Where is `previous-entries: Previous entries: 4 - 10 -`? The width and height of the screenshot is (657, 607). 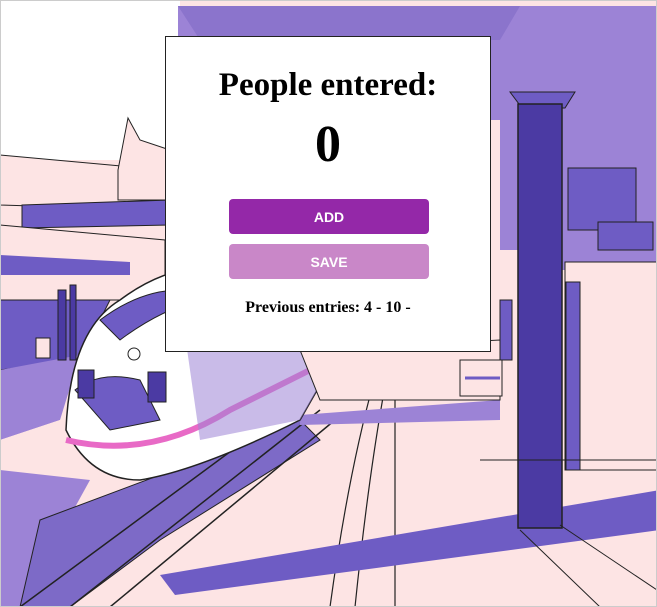 previous-entries: Previous entries: 4 - 10 - is located at coordinates (328, 307).